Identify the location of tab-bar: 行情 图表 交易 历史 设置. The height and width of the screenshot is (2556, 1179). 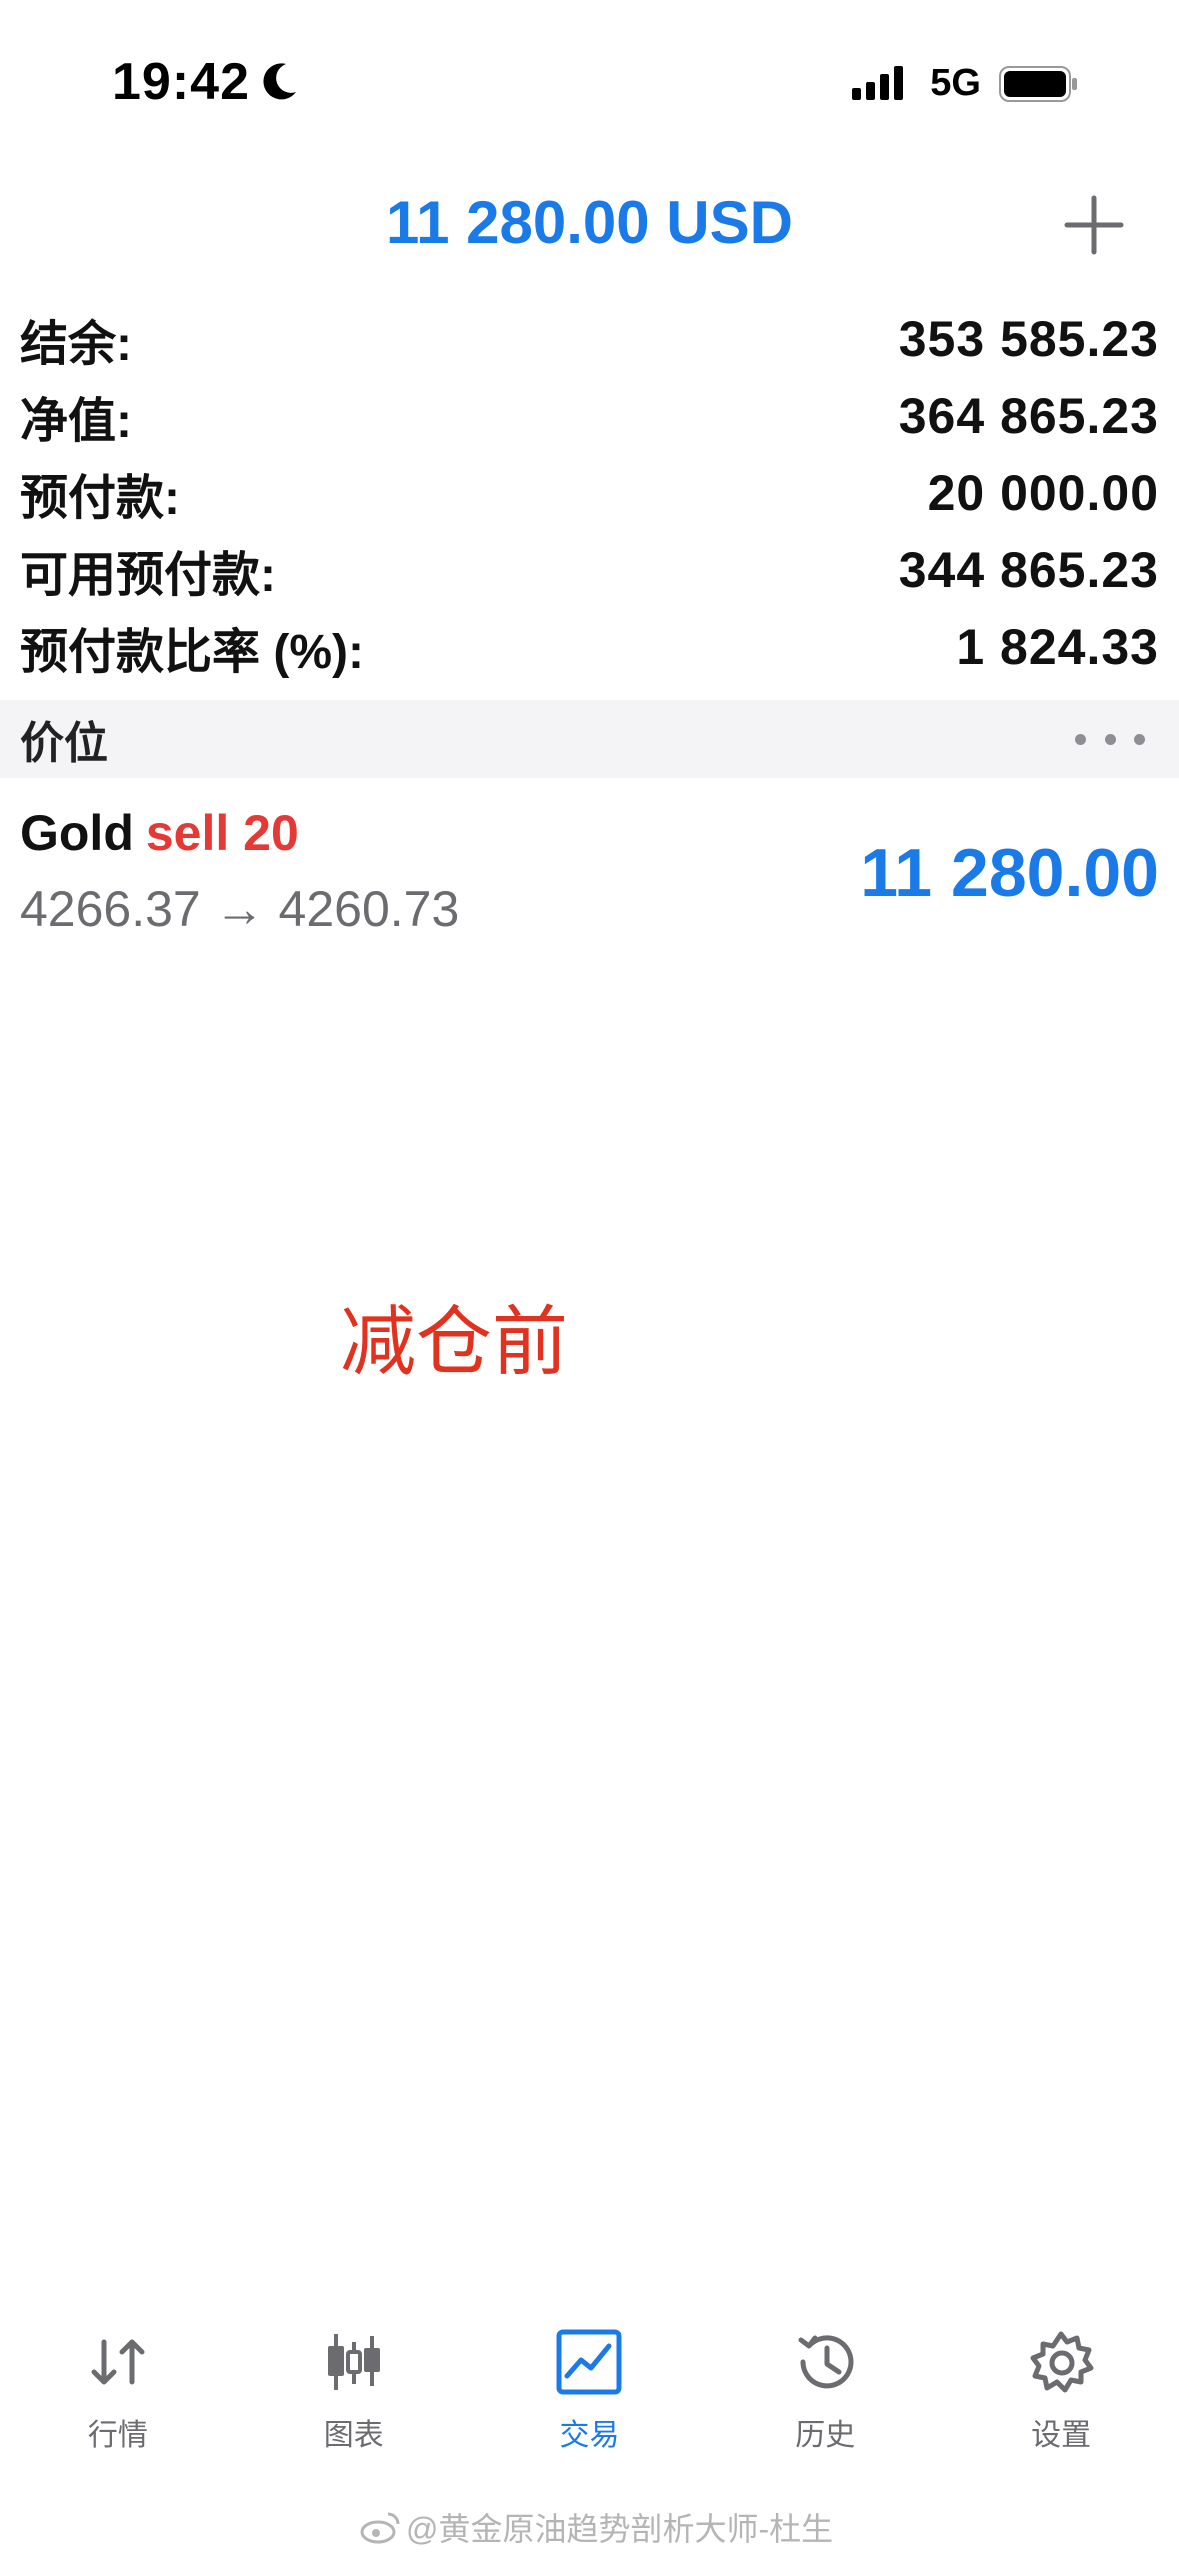
(589, 2385).